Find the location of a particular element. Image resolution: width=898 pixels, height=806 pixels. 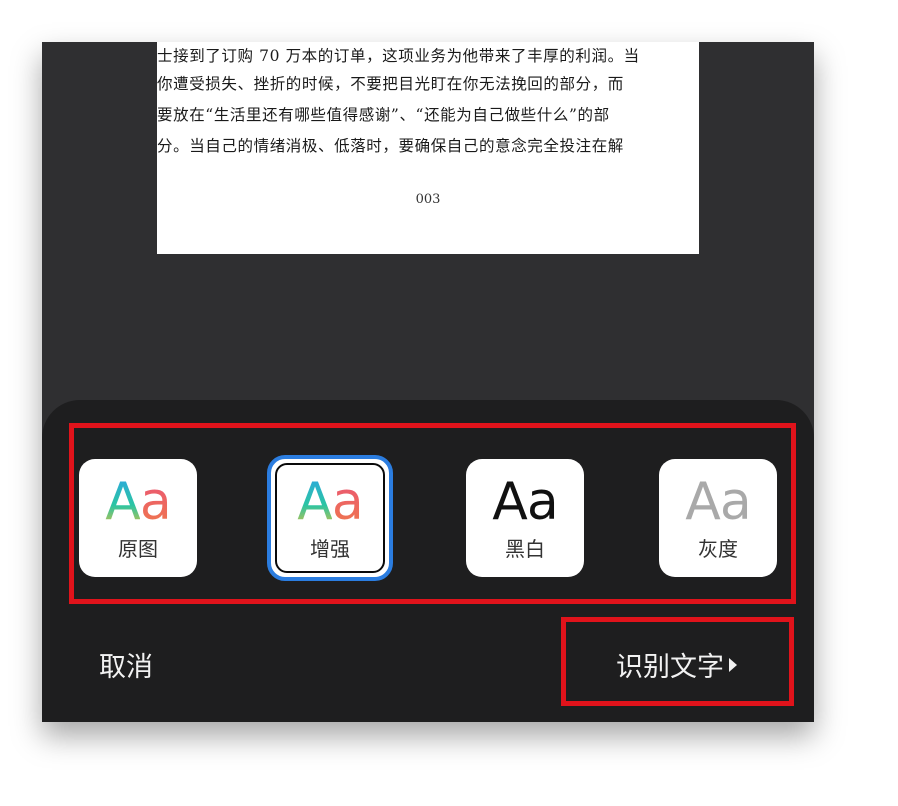

document-text-line: 士接到了订购 70 万本的订单，这项业务为他带来了丰厚的利润。当 is located at coordinates (398, 56).